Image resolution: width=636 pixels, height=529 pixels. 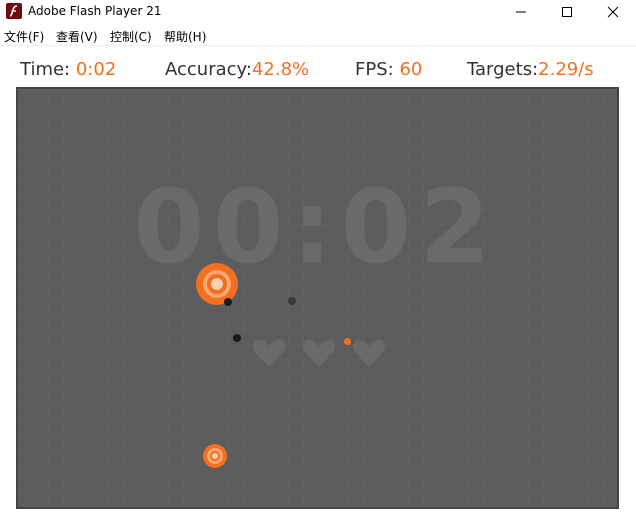 I want to click on close-icon, so click(x=613, y=12).